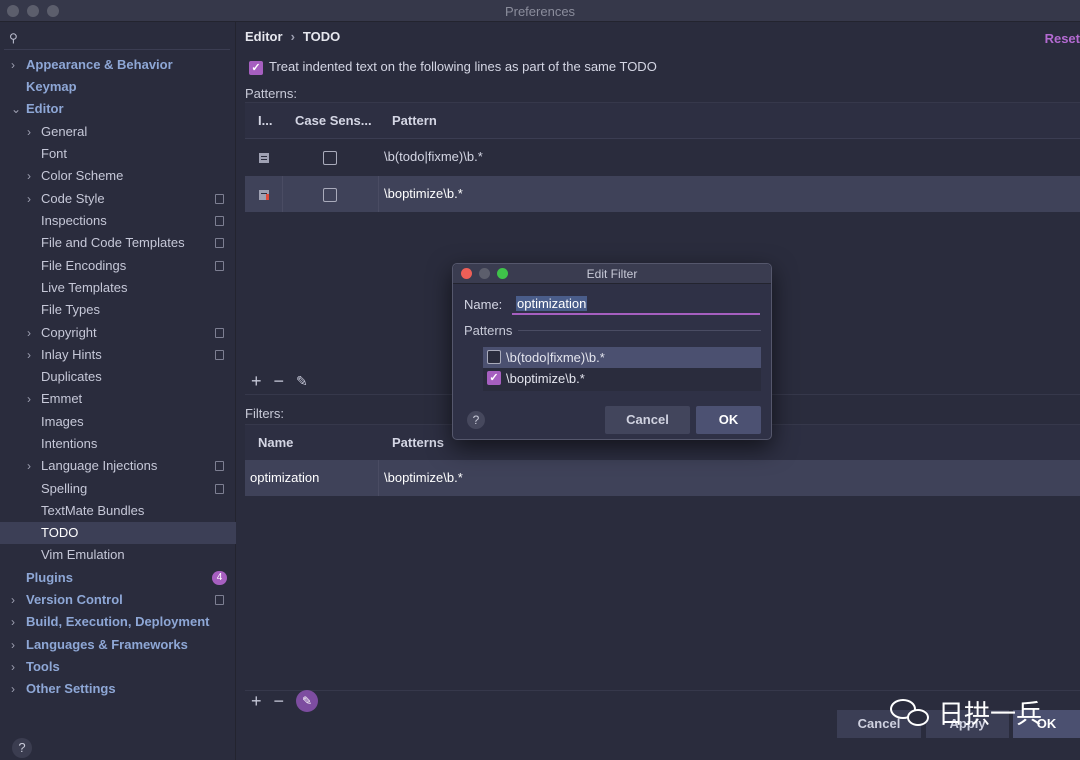  Describe the element at coordinates (69, 443) in the screenshot. I see `sidebar-item-label: Intentions` at that location.